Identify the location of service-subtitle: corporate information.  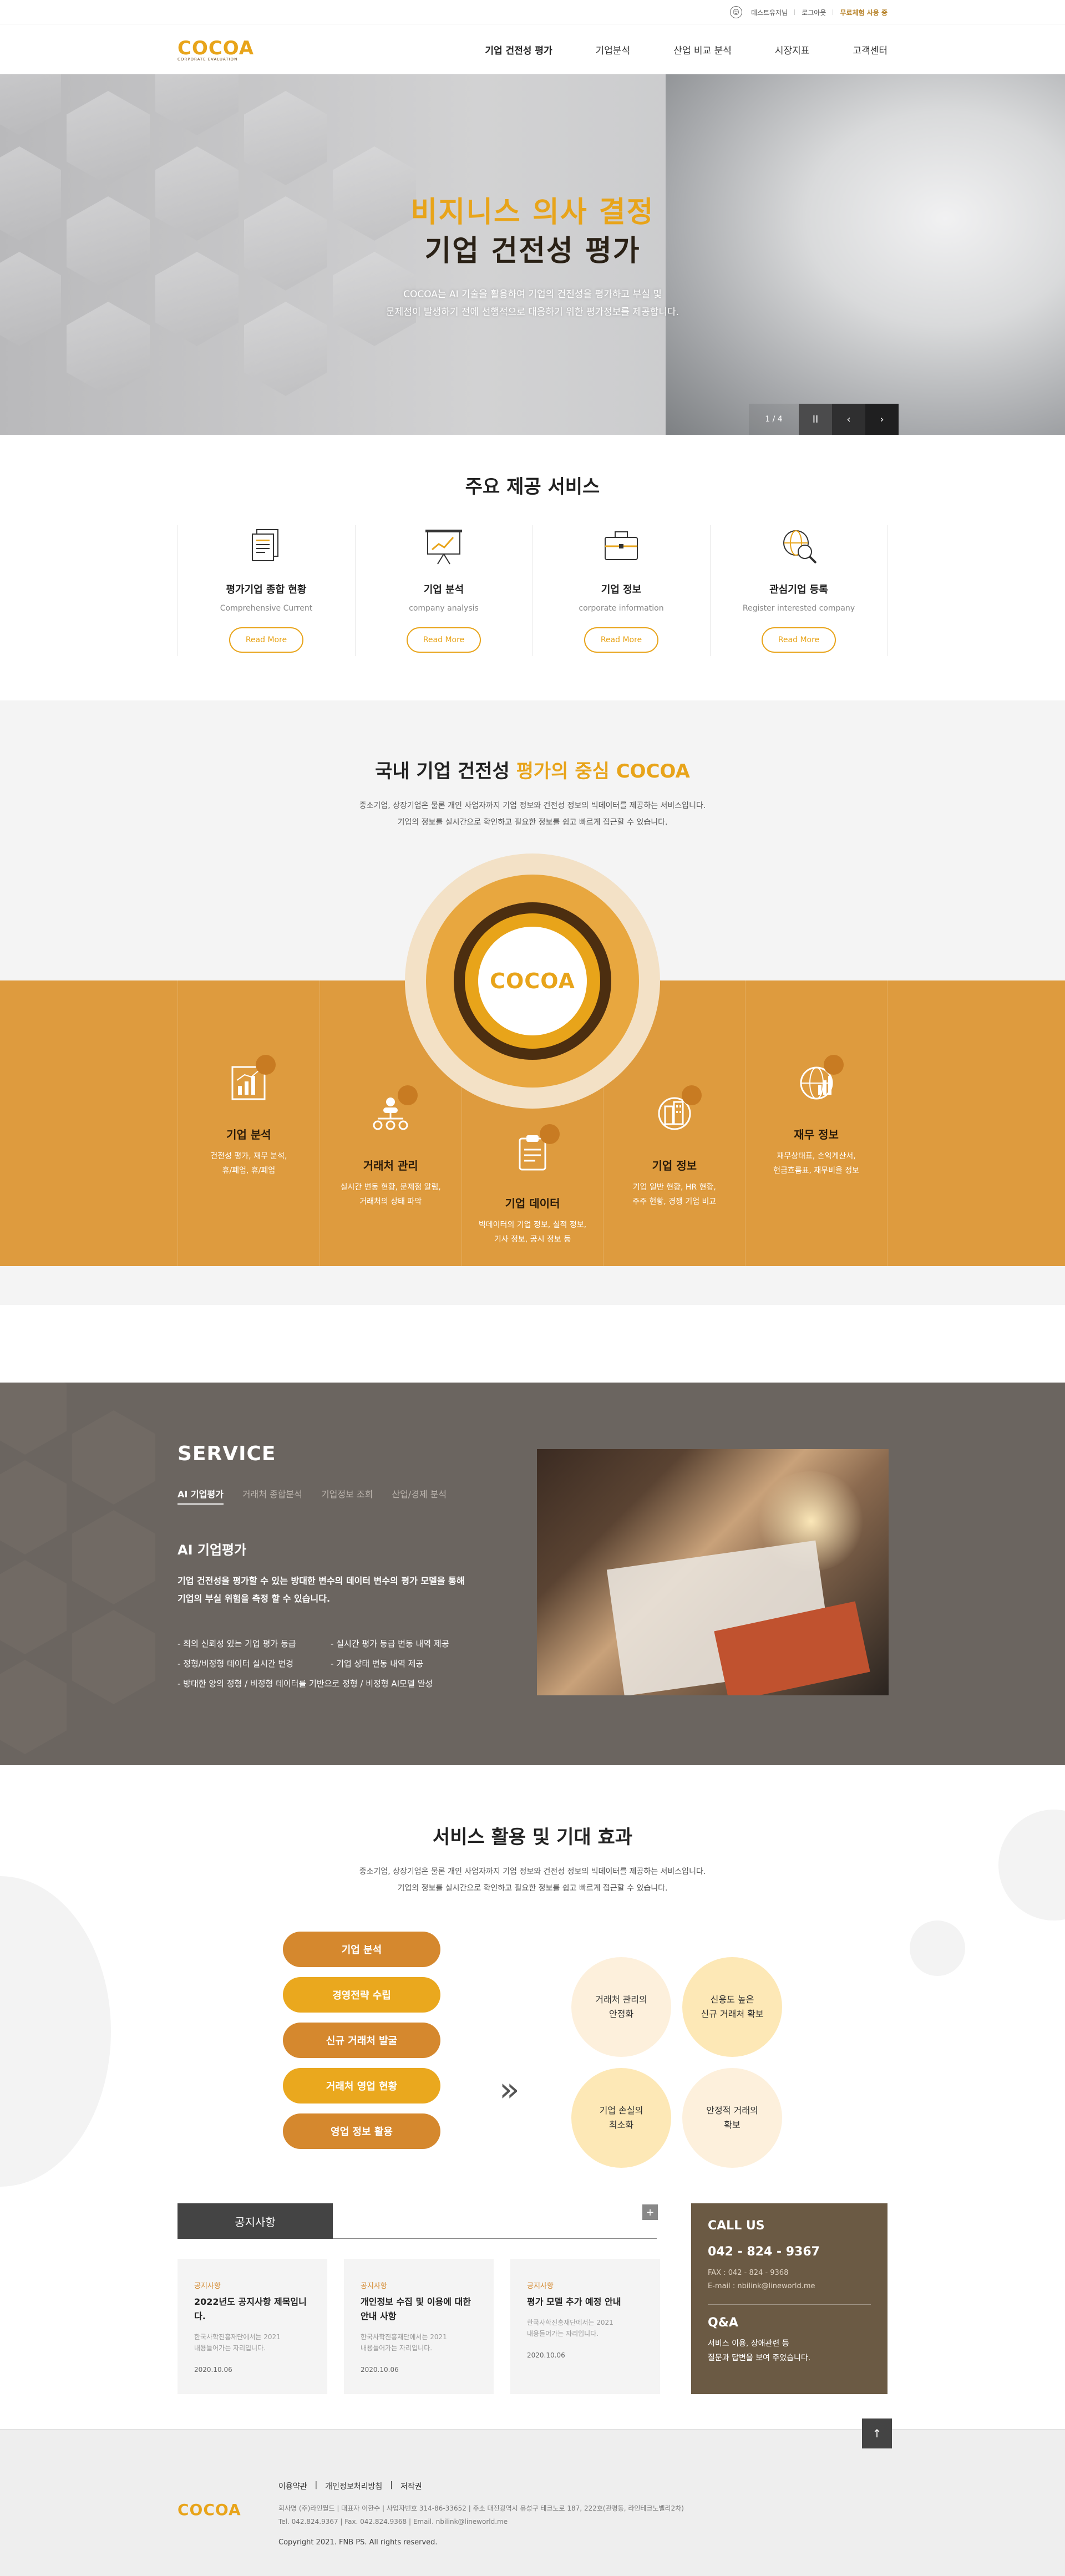
(621, 608).